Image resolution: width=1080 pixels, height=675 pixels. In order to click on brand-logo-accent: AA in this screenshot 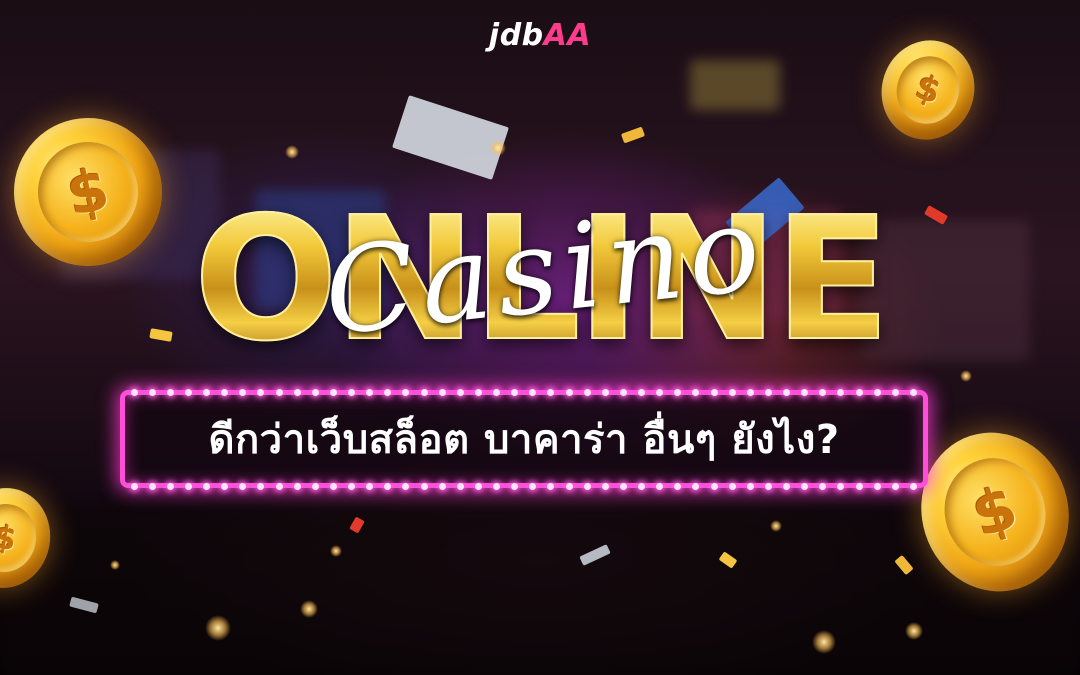, I will do `click(567, 35)`.